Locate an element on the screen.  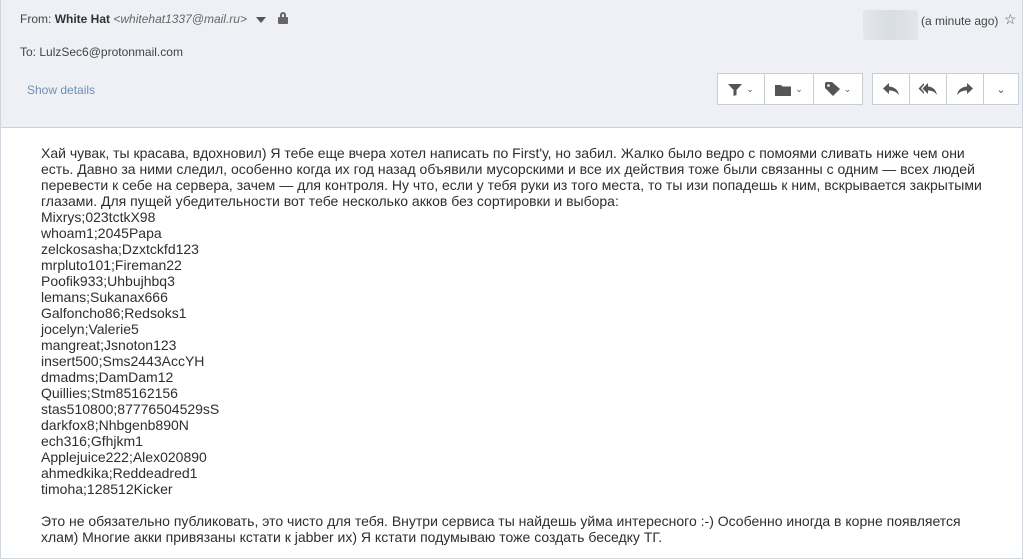
list-item: zelckosasha;Dzxtckfd123 is located at coordinates (120, 249).